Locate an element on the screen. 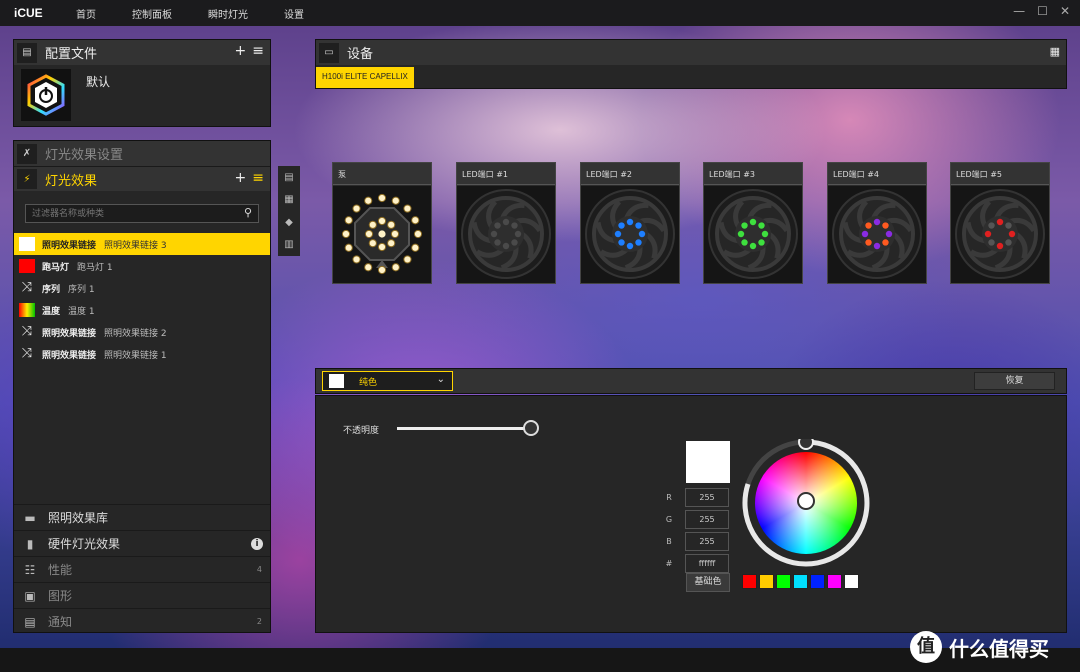  device-zone: LED端口 #1 is located at coordinates (506, 223).